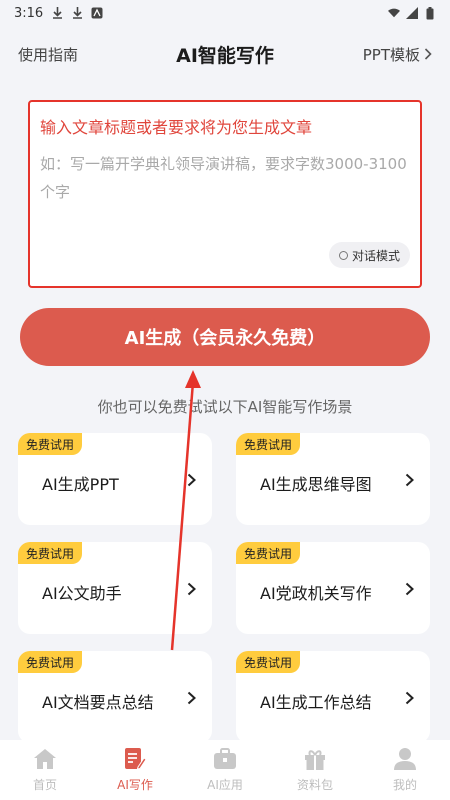 This screenshot has height=800, width=450. I want to click on chat-mode-label: 对话模式, so click(375, 255).